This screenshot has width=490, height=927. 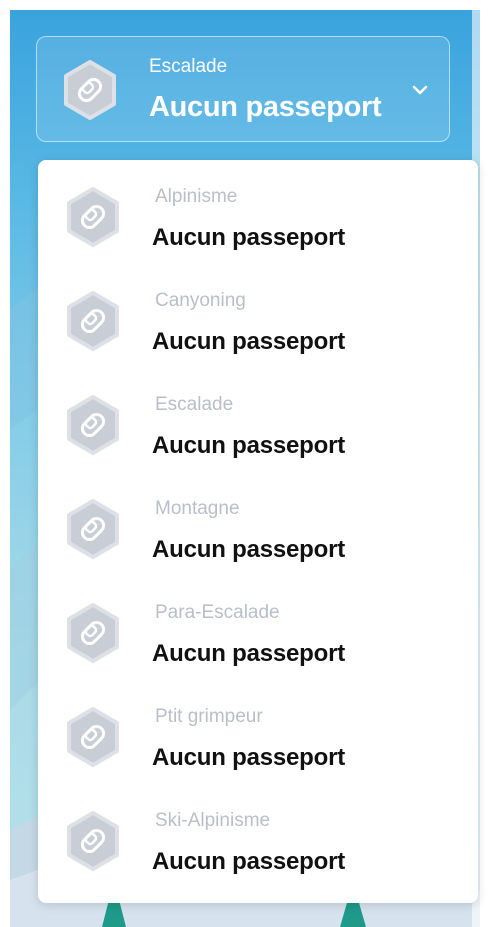 What do you see at coordinates (258, 628) in the screenshot?
I see `list-item-para-escalade: Para-Escalade Aucun passeport` at bounding box center [258, 628].